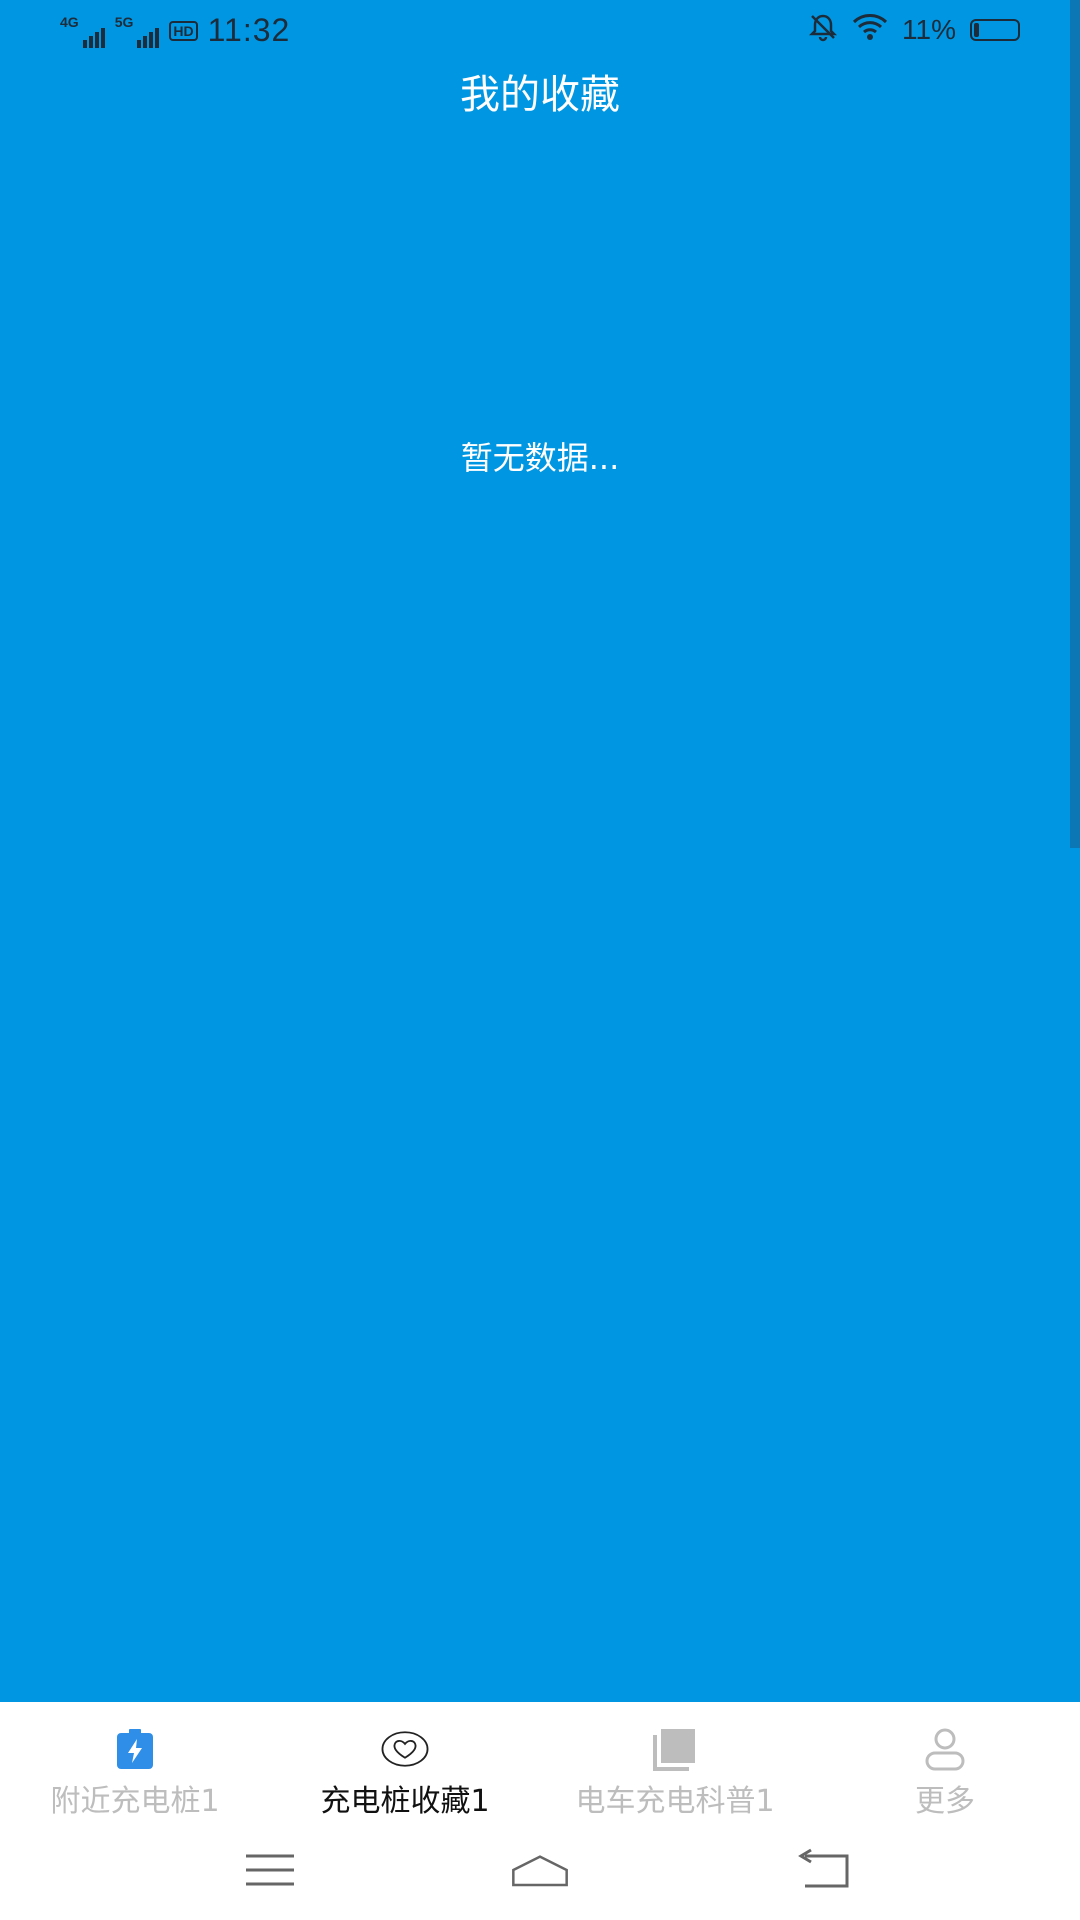 This screenshot has height=1920, width=1080. I want to click on tab-ev-knowledge: 电车充电科普1, so click(675, 1761).